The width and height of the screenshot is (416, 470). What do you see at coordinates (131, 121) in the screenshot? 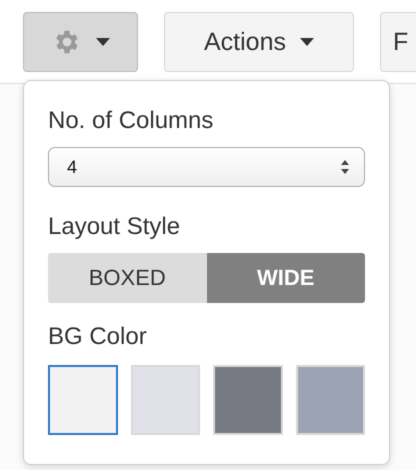
I see `field-label: No. of Columns` at bounding box center [131, 121].